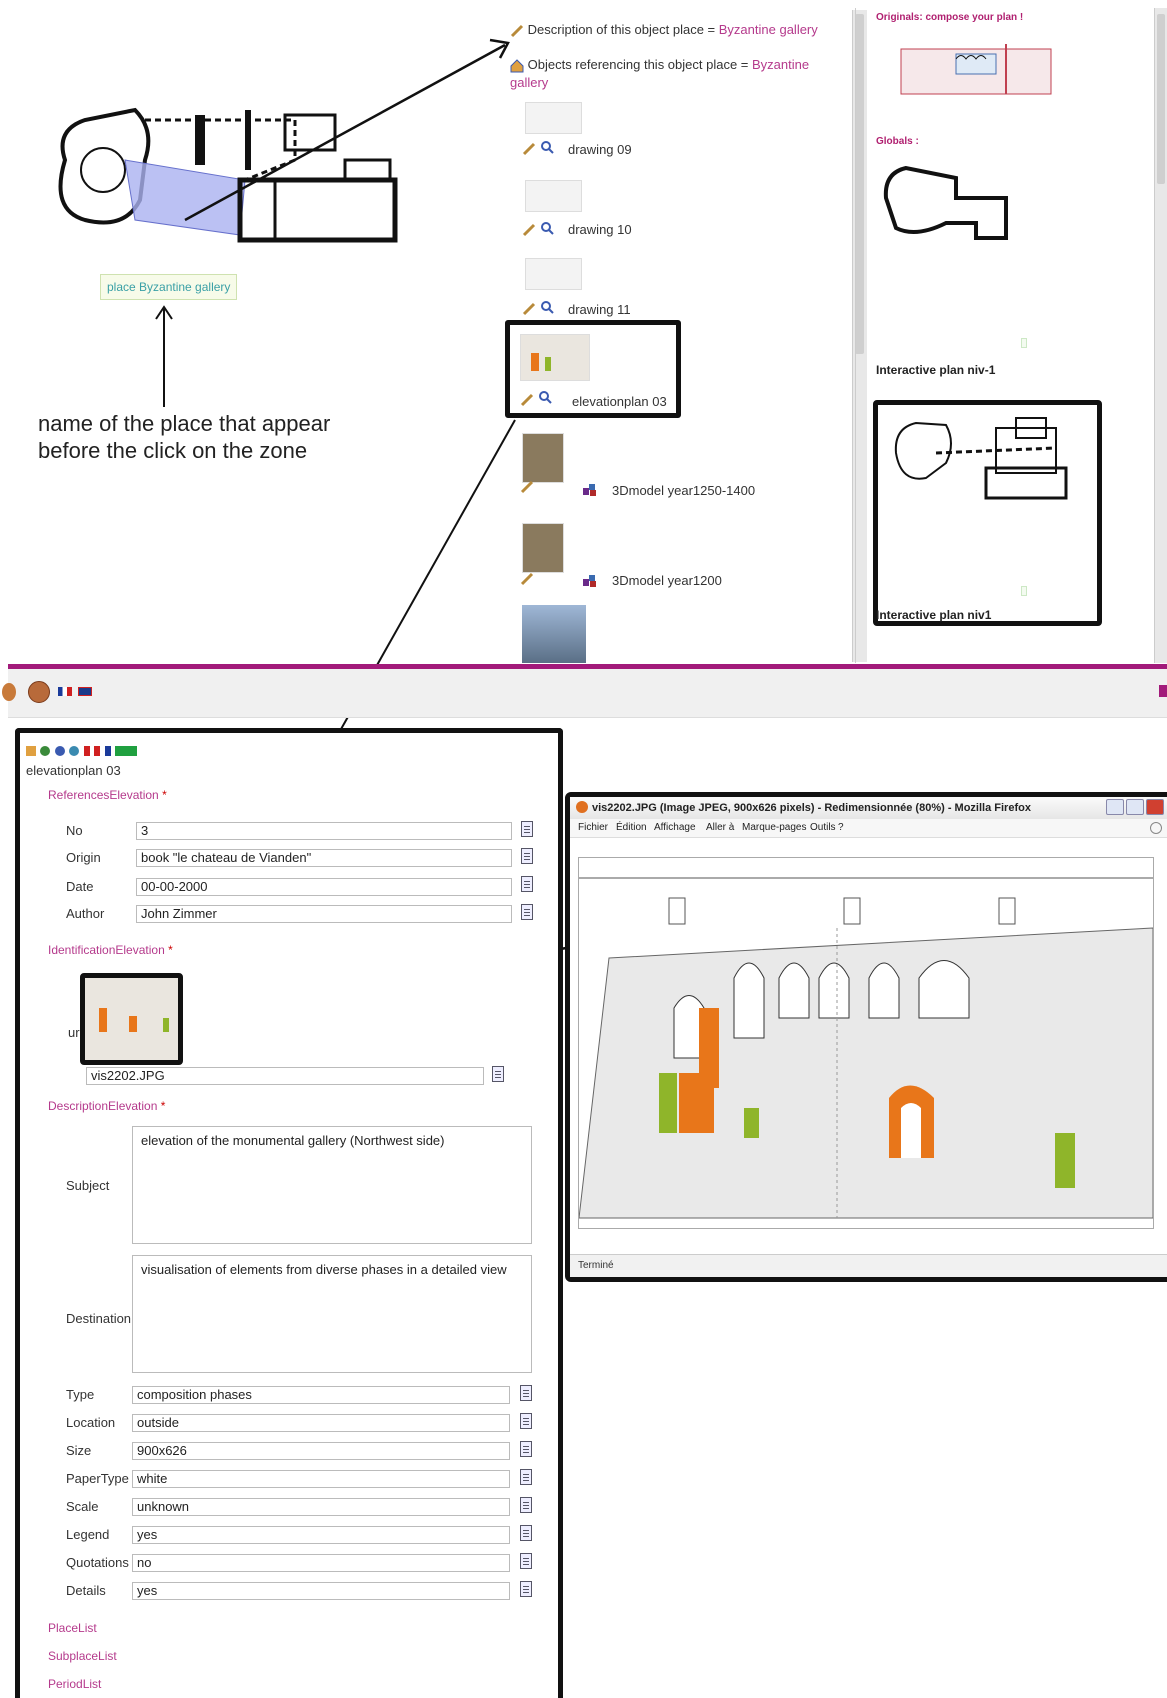 The height and width of the screenshot is (1698, 1167). I want to click on menu-outils: Outils, so click(823, 827).